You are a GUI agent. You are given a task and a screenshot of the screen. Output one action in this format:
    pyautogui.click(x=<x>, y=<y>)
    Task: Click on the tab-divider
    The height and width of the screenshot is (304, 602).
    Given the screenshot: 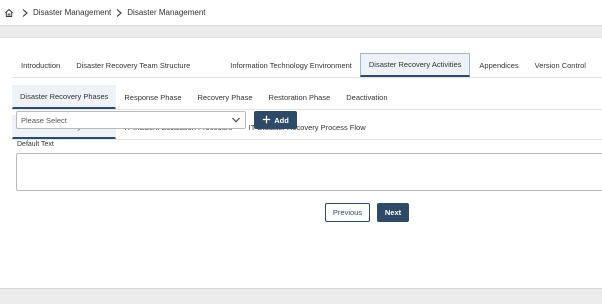 What is the action you would take?
    pyautogui.click(x=307, y=77)
    